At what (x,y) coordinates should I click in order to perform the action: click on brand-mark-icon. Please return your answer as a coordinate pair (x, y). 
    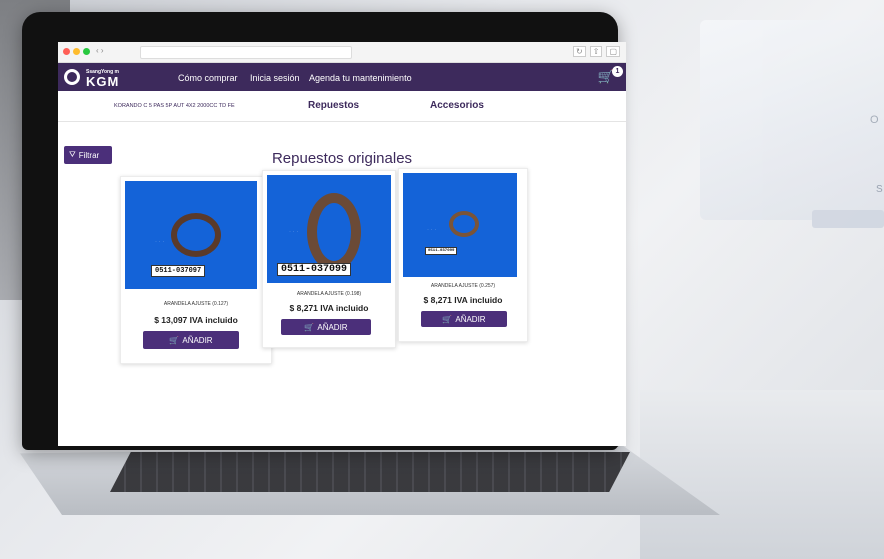
    Looking at the image, I should click on (72, 77).